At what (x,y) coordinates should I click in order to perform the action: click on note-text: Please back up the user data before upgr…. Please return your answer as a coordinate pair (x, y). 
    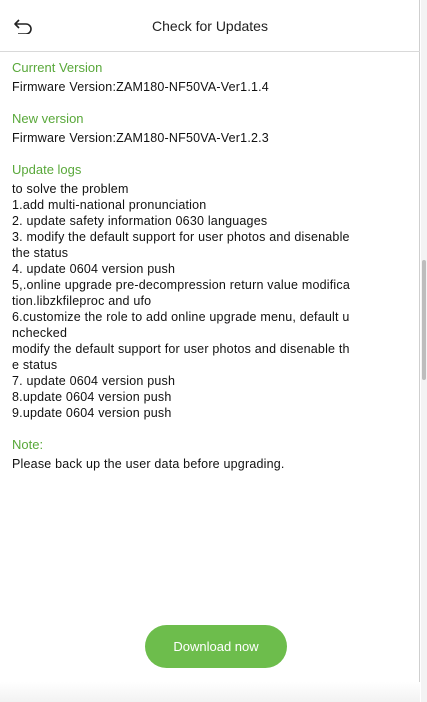
    Looking at the image, I should click on (148, 464).